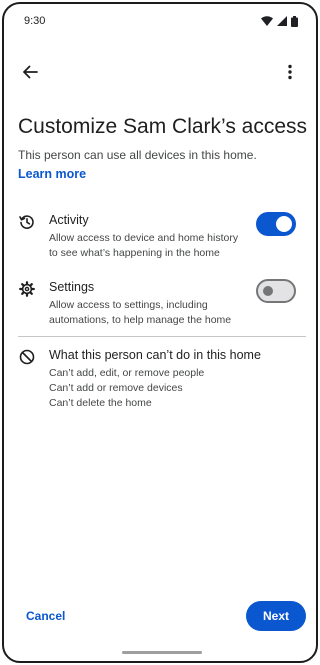 Image resolution: width=320 pixels, height=665 pixels. I want to click on learn-more-link: Learn more, so click(52, 174).